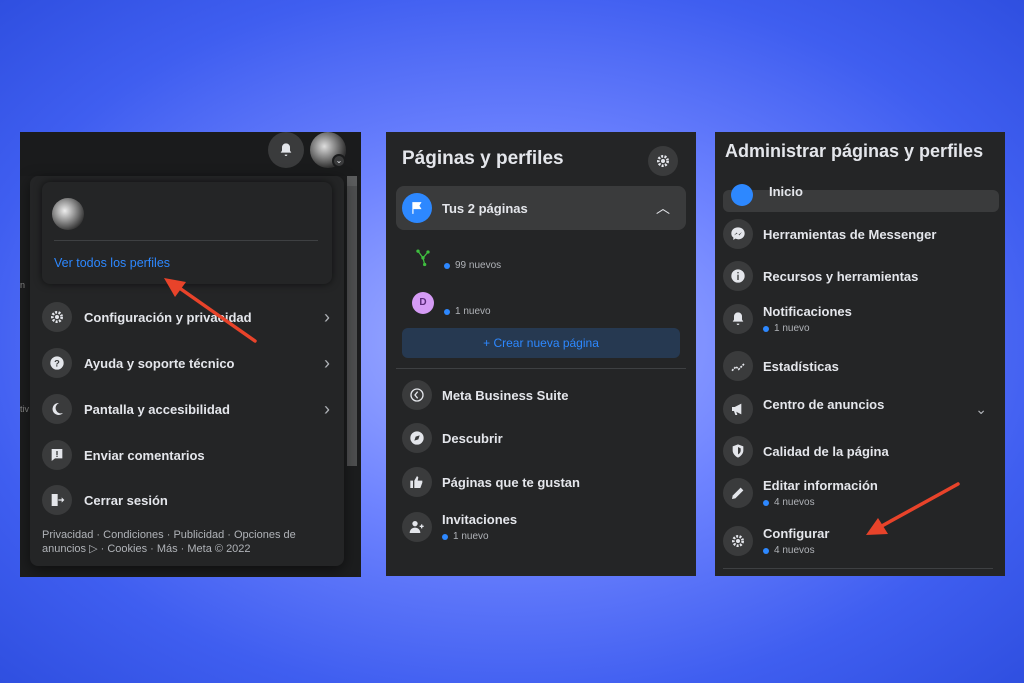  I want to click on menu-item-label: Estadísticas, so click(801, 366).